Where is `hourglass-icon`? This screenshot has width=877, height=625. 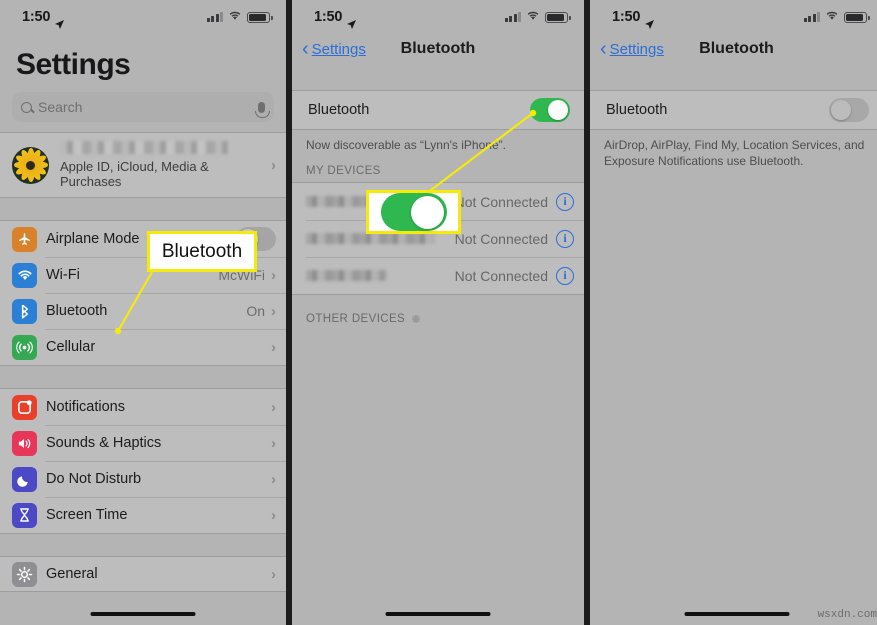
hourglass-icon is located at coordinates (24, 515).